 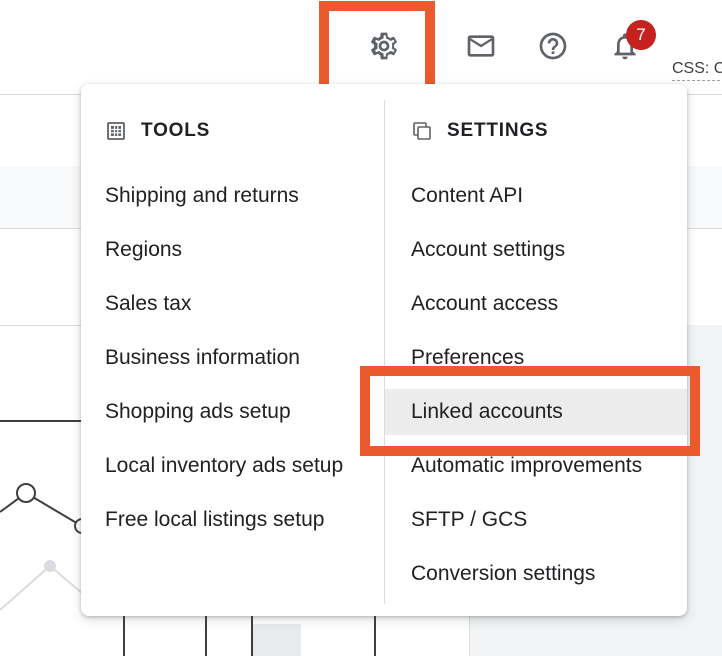 What do you see at coordinates (498, 130) in the screenshot?
I see `settings-title: SETTINGS` at bounding box center [498, 130].